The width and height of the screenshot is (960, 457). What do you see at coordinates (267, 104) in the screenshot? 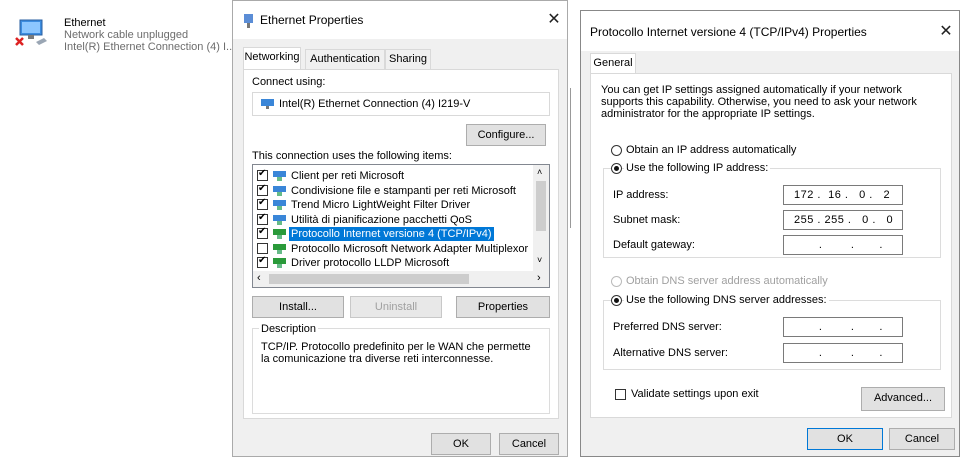
I see `adapter-icon` at bounding box center [267, 104].